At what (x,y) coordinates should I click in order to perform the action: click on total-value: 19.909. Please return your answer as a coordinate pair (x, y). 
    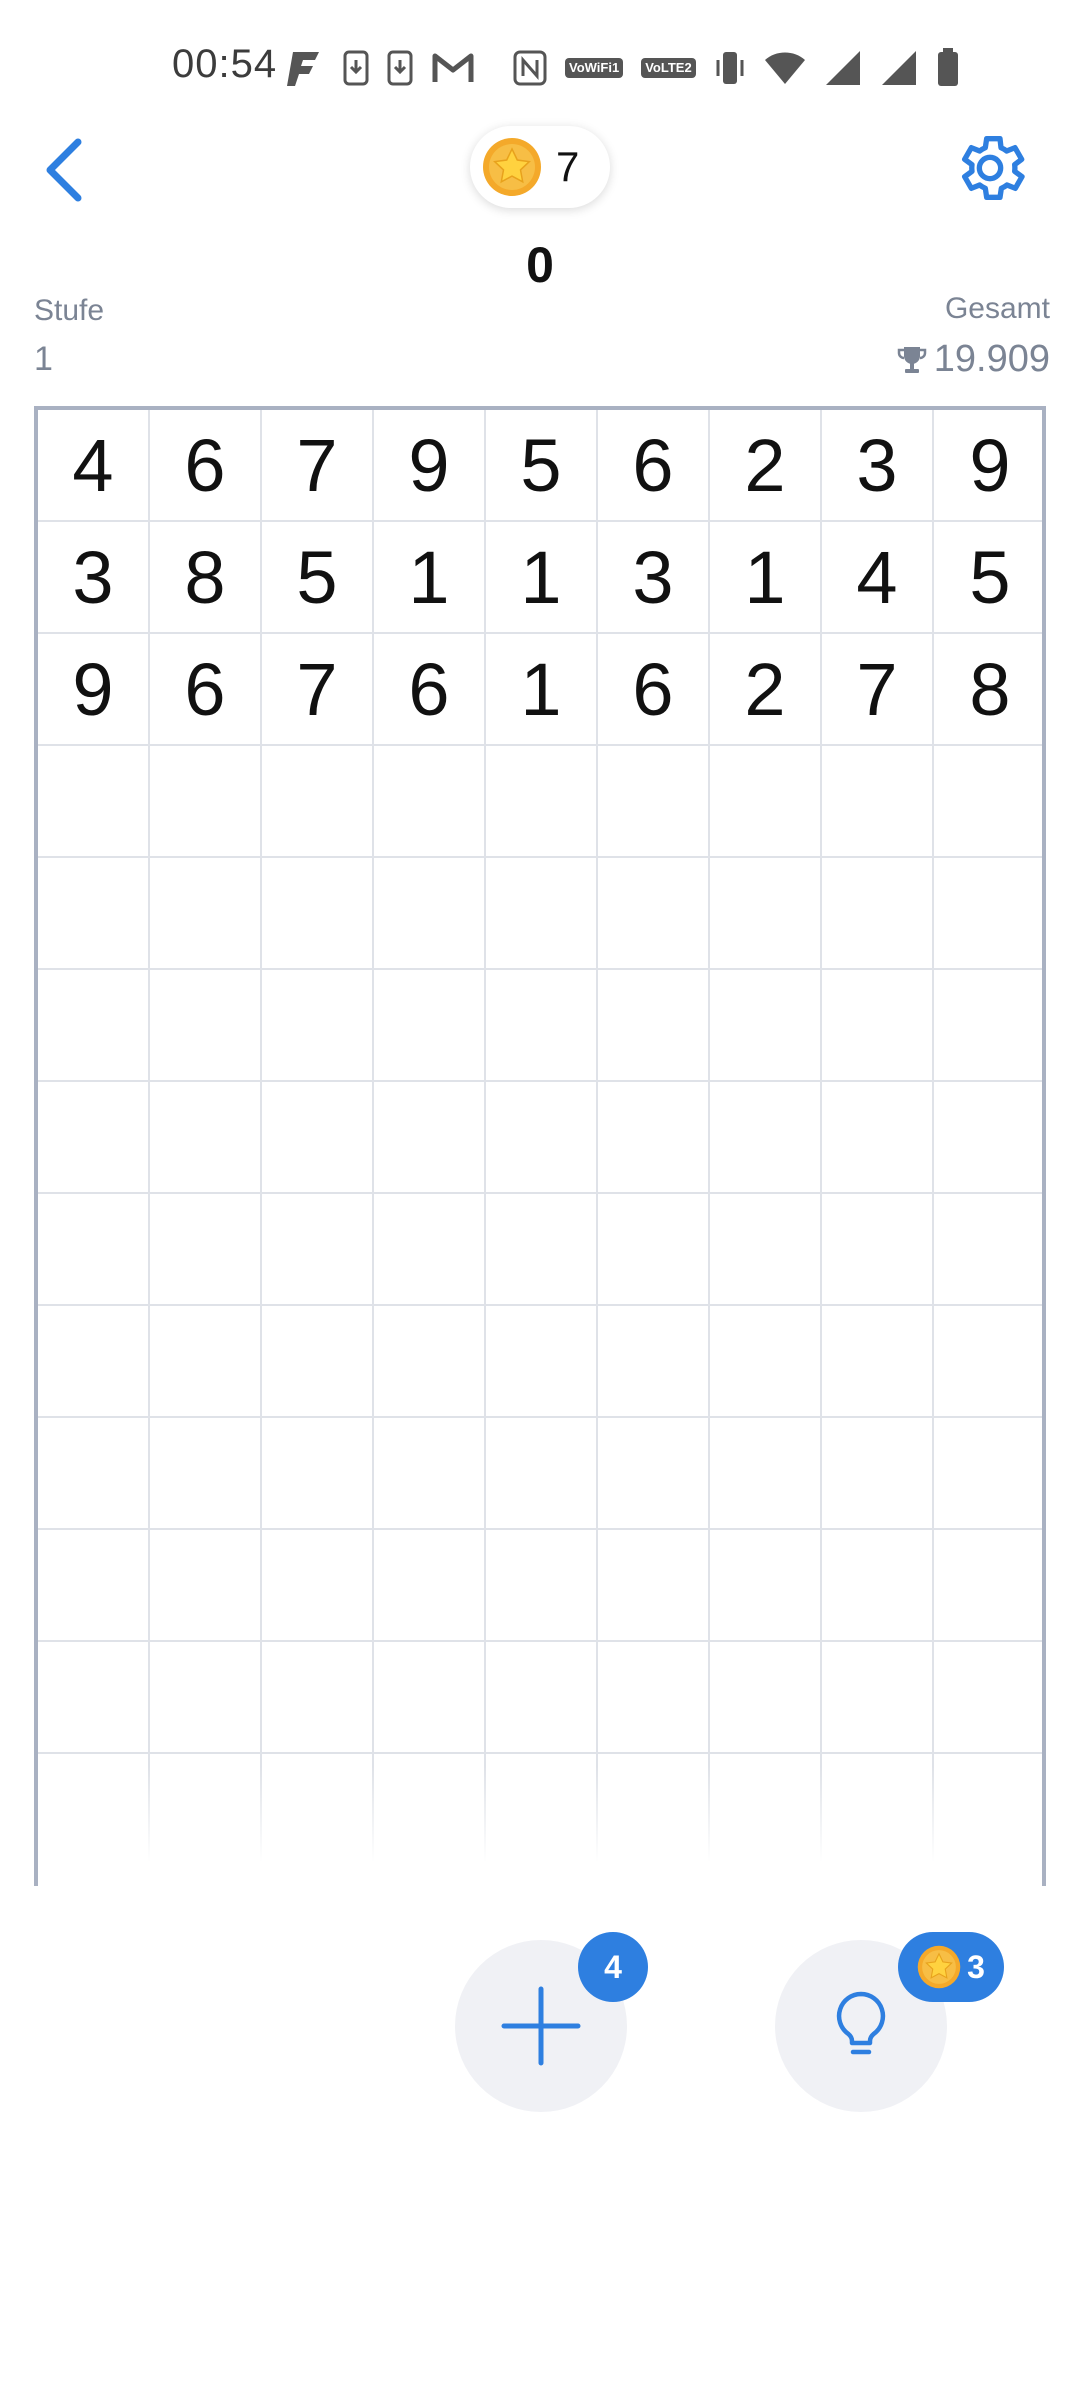
    Looking at the image, I should click on (991, 359).